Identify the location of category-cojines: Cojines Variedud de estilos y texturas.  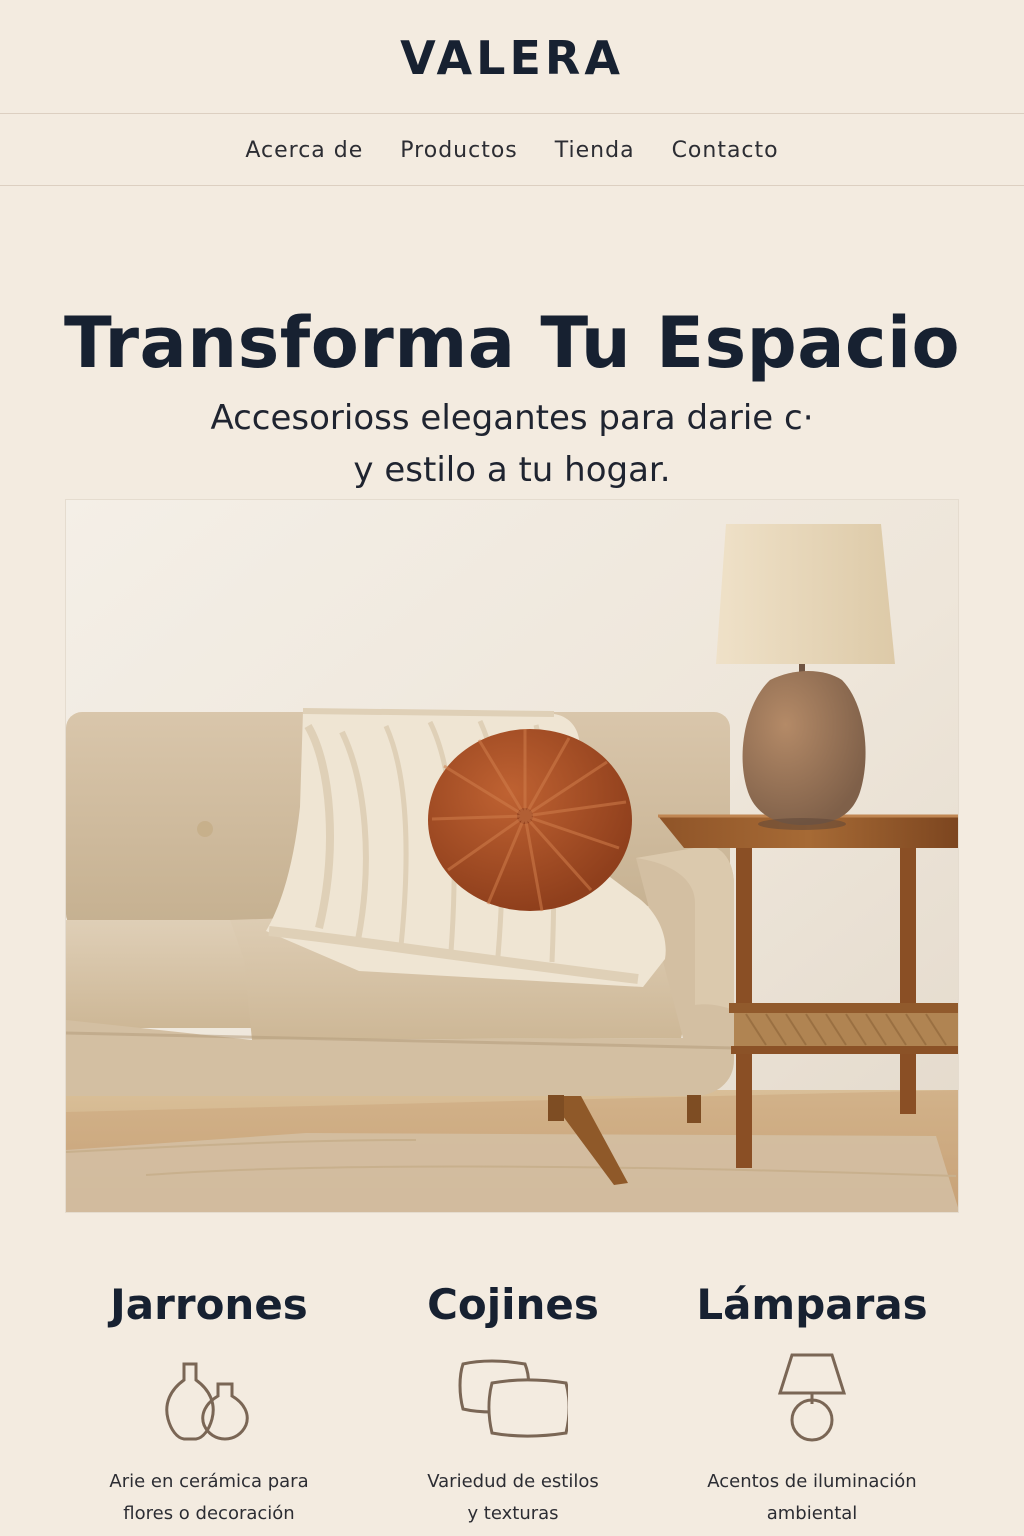
(513, 1402).